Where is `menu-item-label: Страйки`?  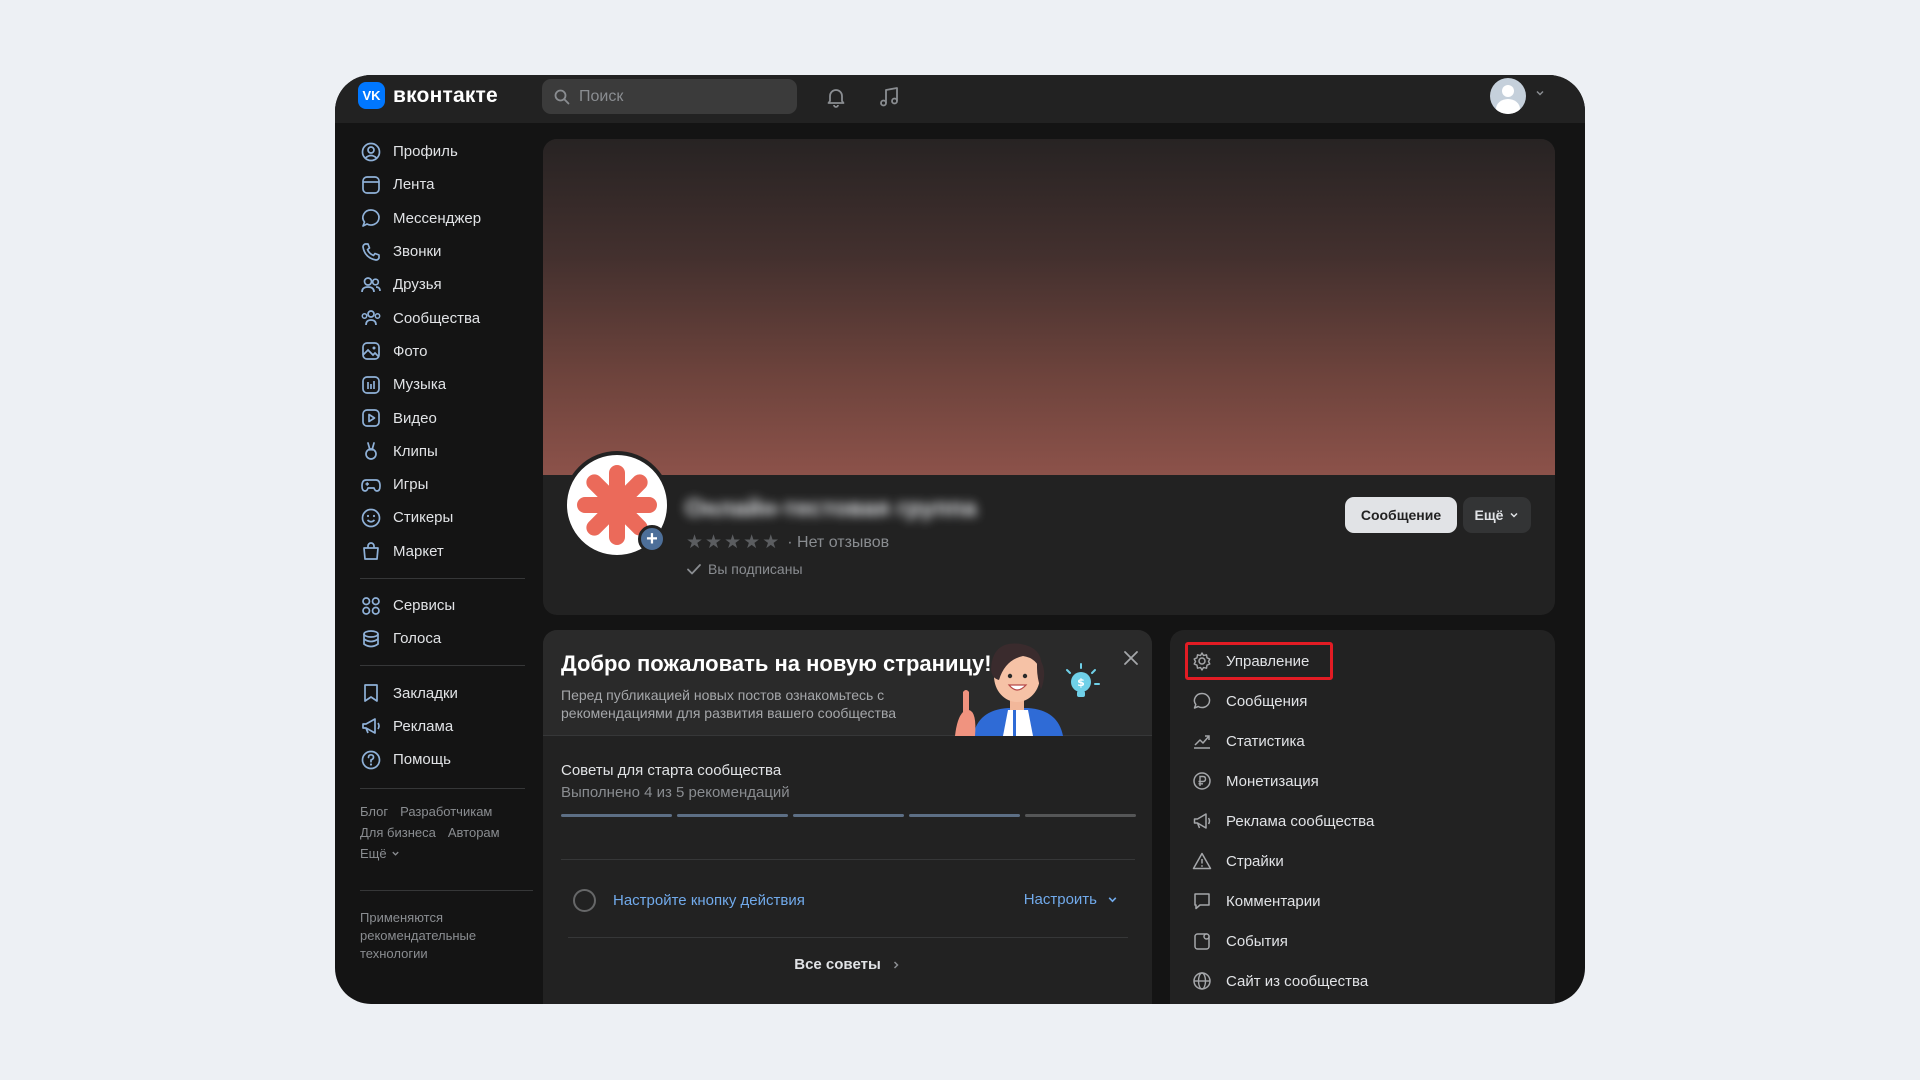 menu-item-label: Страйки is located at coordinates (1255, 861).